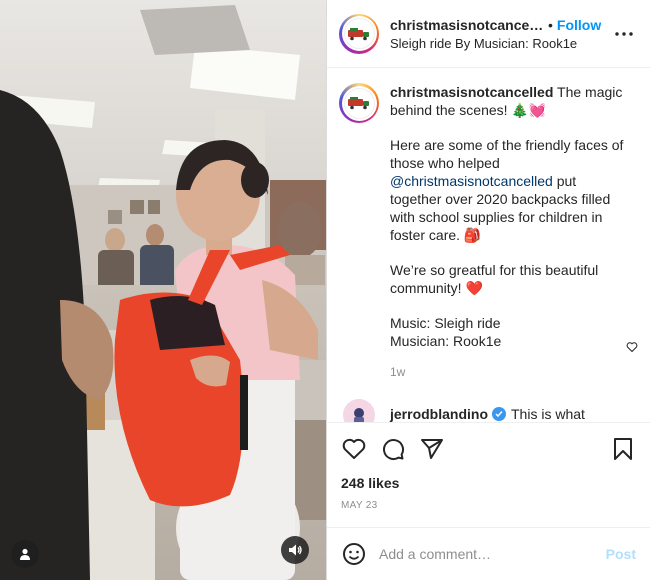  Describe the element at coordinates (508, 372) in the screenshot. I see `caption-time: 1w` at that location.